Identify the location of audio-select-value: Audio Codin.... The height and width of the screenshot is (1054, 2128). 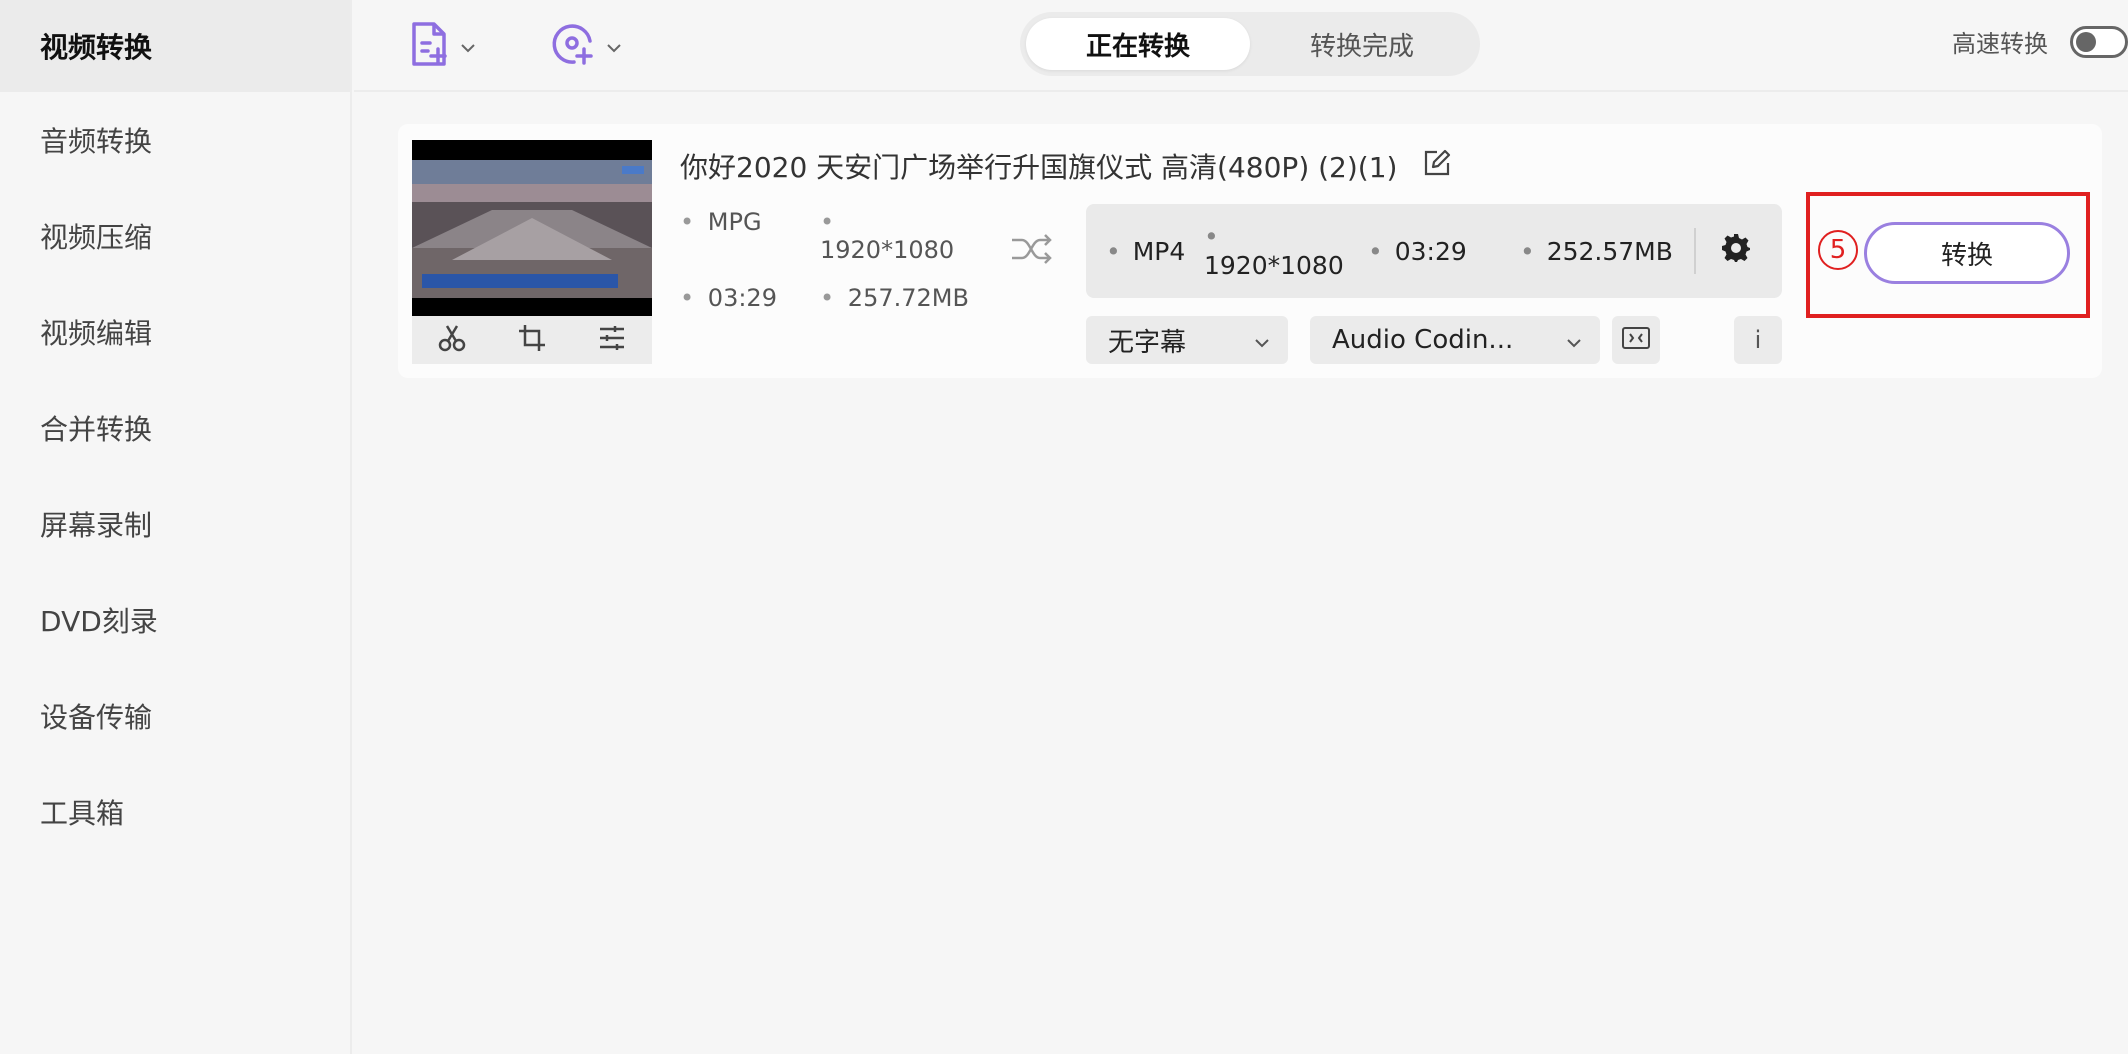
(1423, 340).